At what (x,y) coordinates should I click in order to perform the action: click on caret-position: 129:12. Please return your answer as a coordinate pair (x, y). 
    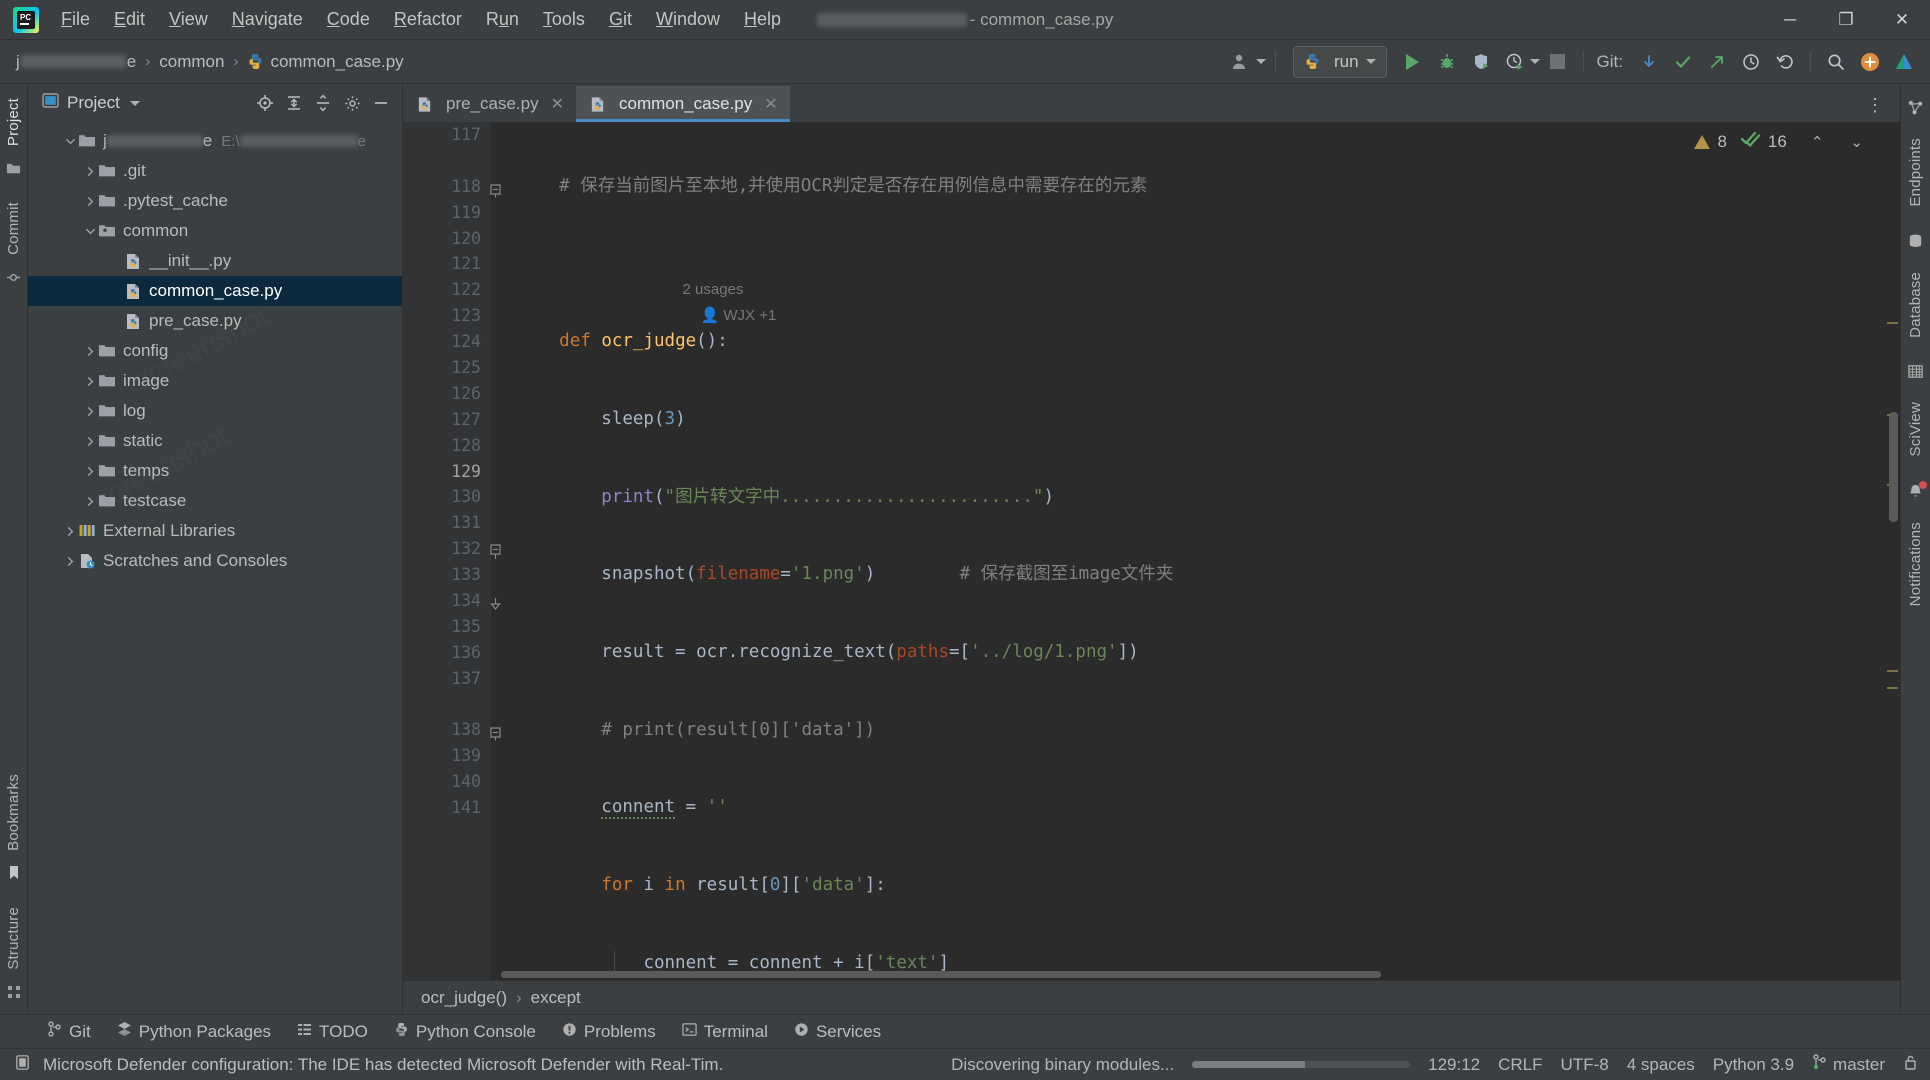
    Looking at the image, I should click on (1454, 1065).